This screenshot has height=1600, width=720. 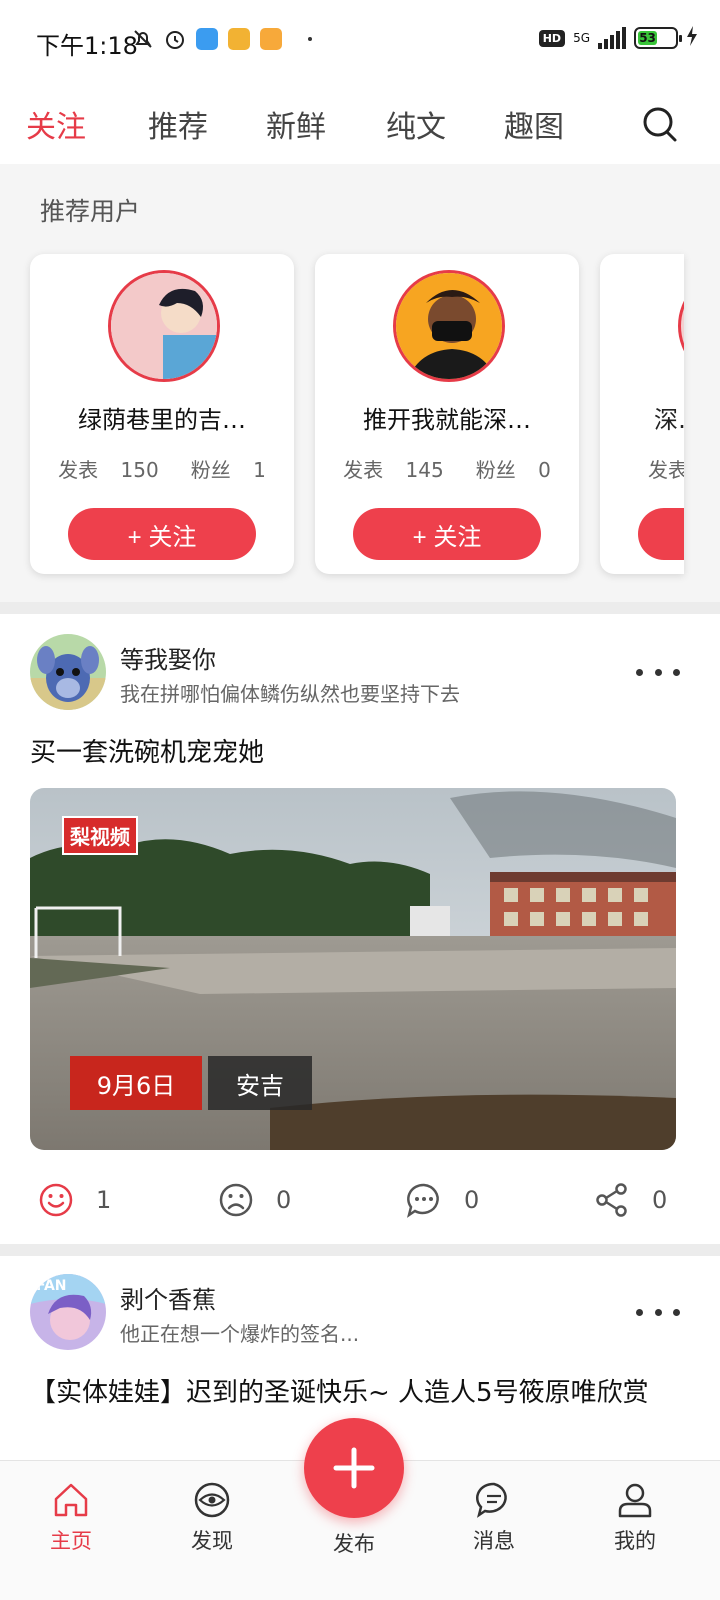 I want to click on nav-mine: 我的, so click(x=635, y=1518).